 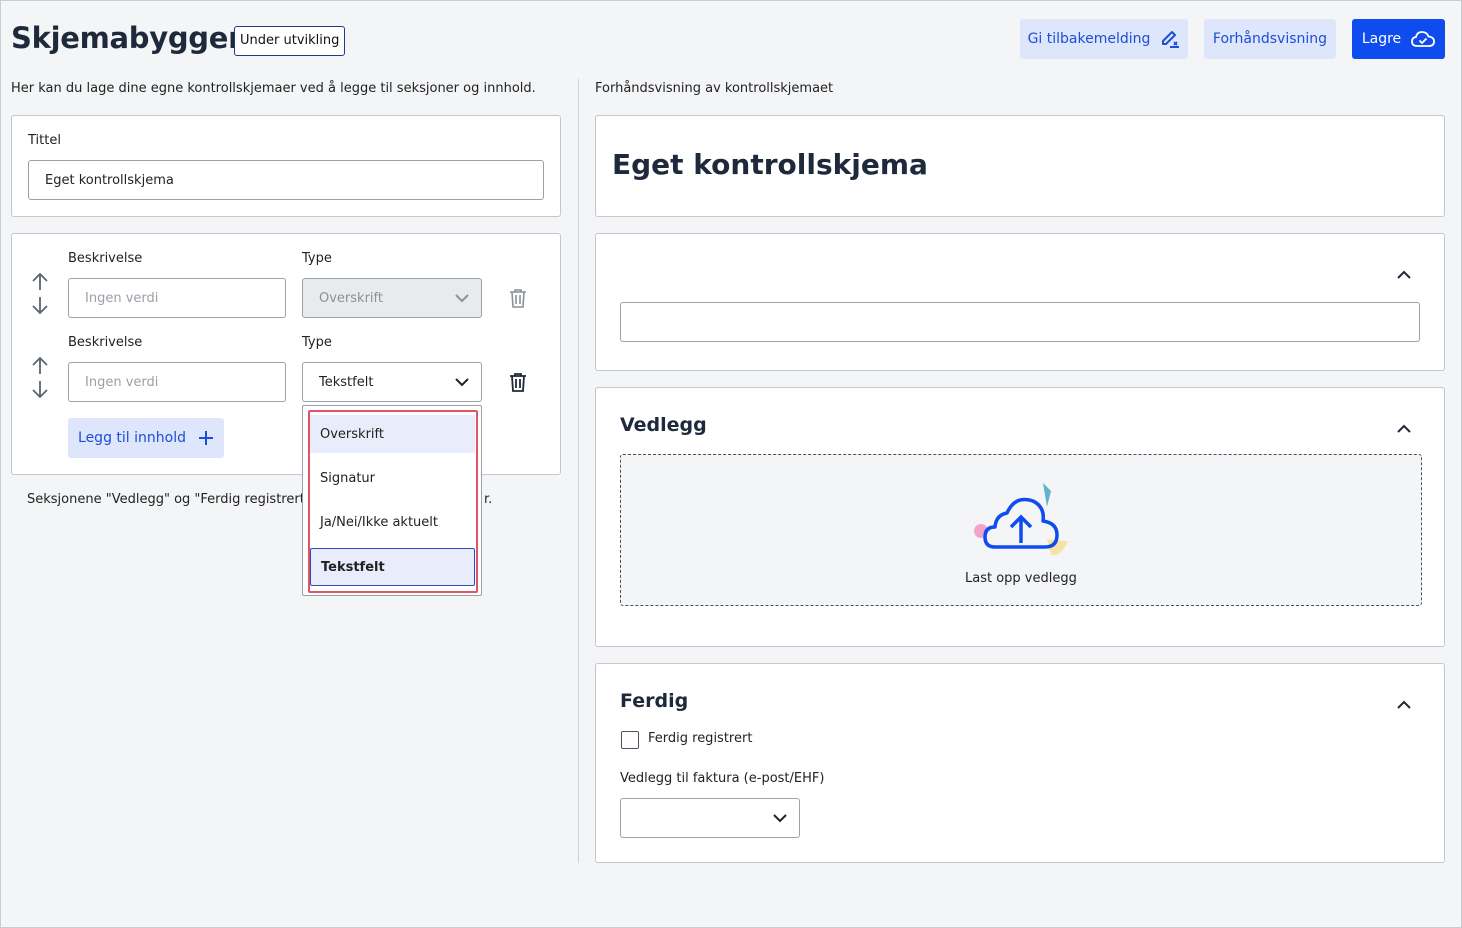 I want to click on title-label: Tittel, so click(x=44, y=140).